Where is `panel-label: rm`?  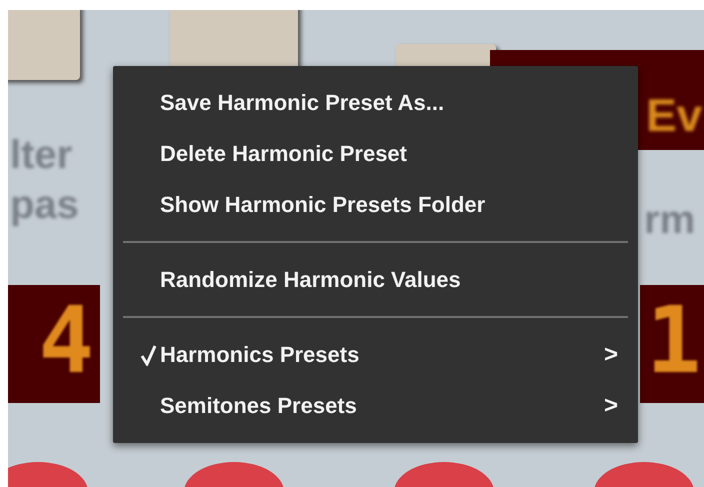
panel-label: rm is located at coordinates (670, 220).